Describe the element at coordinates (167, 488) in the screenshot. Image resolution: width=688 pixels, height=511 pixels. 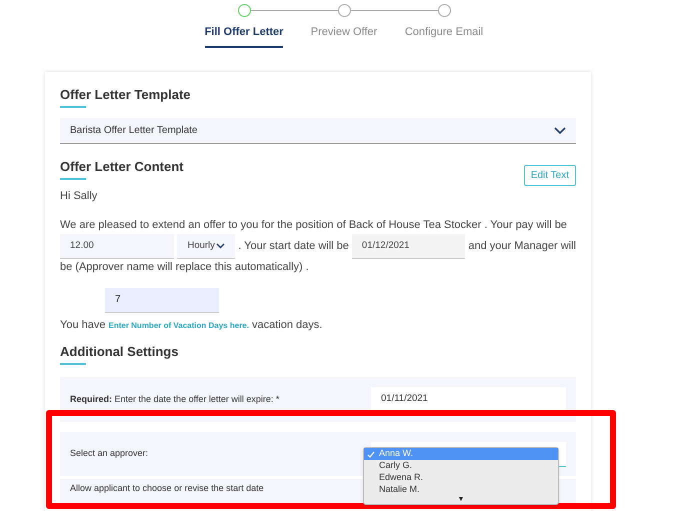
I see `start-date-option-label: Allow applicant to choose or revise the start date` at that location.